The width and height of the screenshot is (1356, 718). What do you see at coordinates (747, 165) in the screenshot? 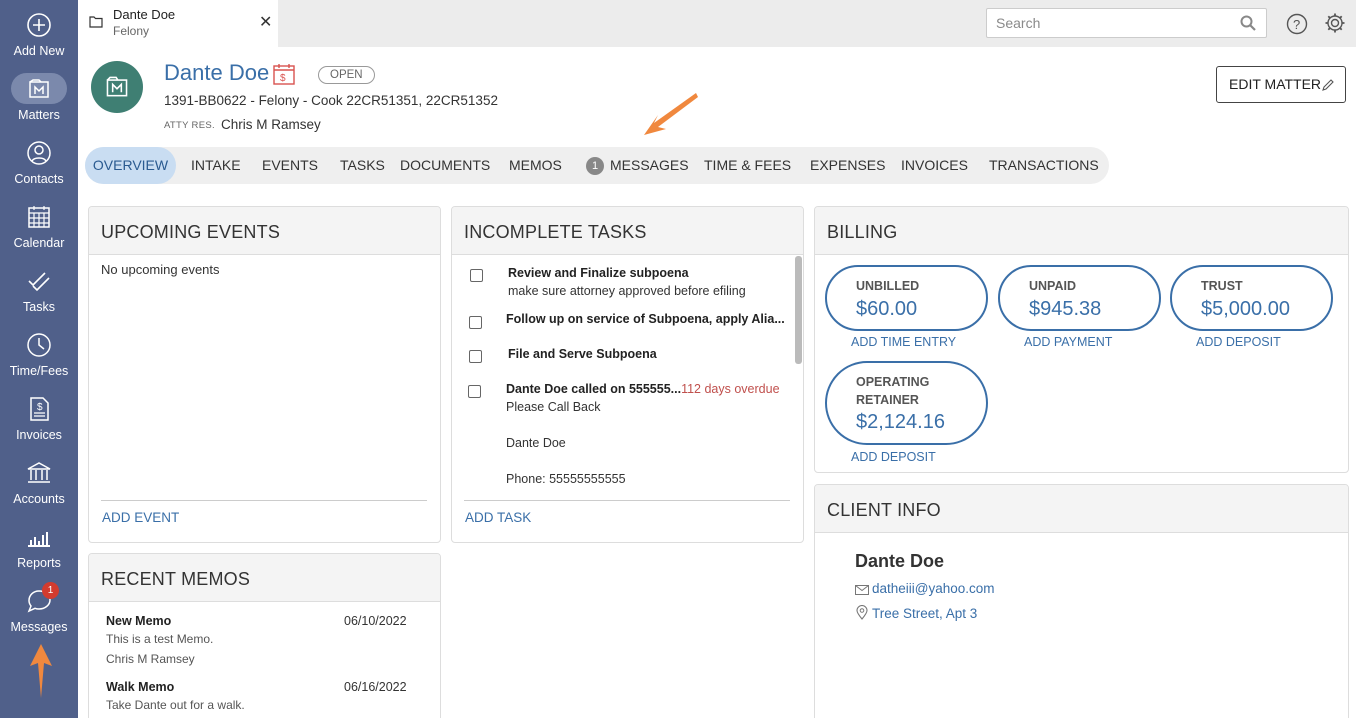
I see `tab-time-fees: TIME & FEES` at bounding box center [747, 165].